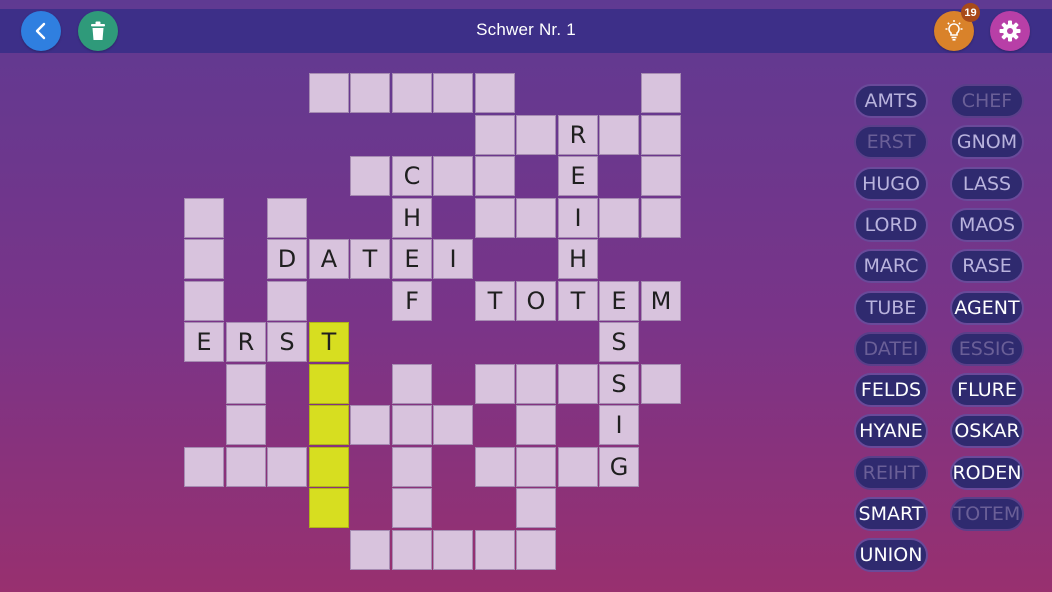 The image size is (1052, 592). What do you see at coordinates (891, 431) in the screenshot?
I see `word-chip: HYANE` at bounding box center [891, 431].